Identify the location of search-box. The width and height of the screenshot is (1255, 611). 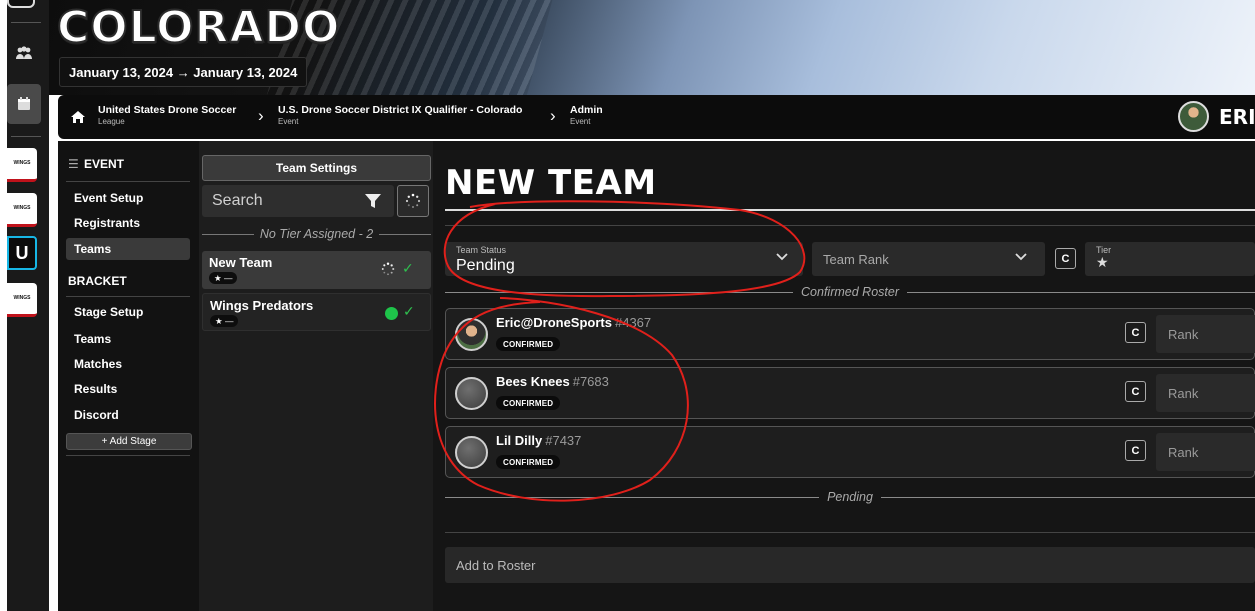
(298, 201).